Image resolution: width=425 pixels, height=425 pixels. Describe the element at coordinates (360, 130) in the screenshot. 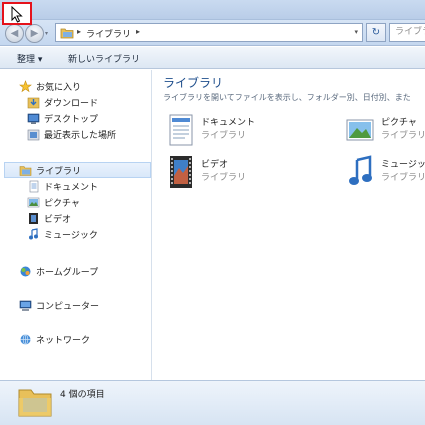

I see `pictures-library-icon` at that location.